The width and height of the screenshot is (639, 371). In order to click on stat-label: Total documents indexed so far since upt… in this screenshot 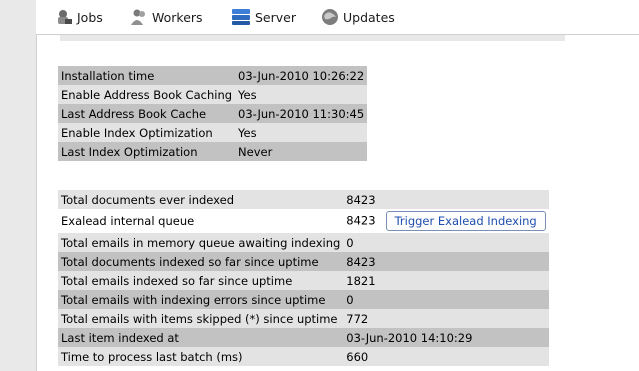, I will do `click(201, 261)`.